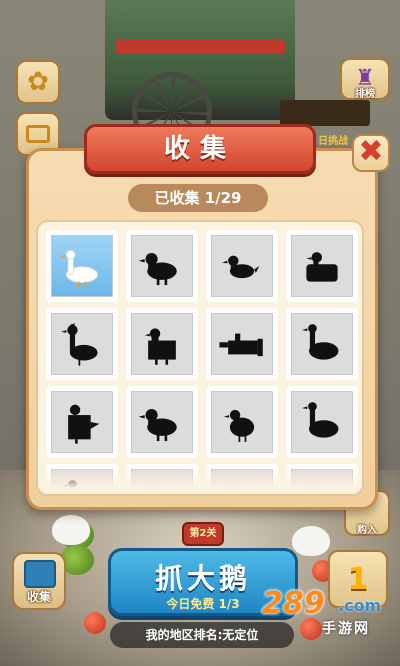  I want to click on ranking-label: 排榜, so click(365, 94).